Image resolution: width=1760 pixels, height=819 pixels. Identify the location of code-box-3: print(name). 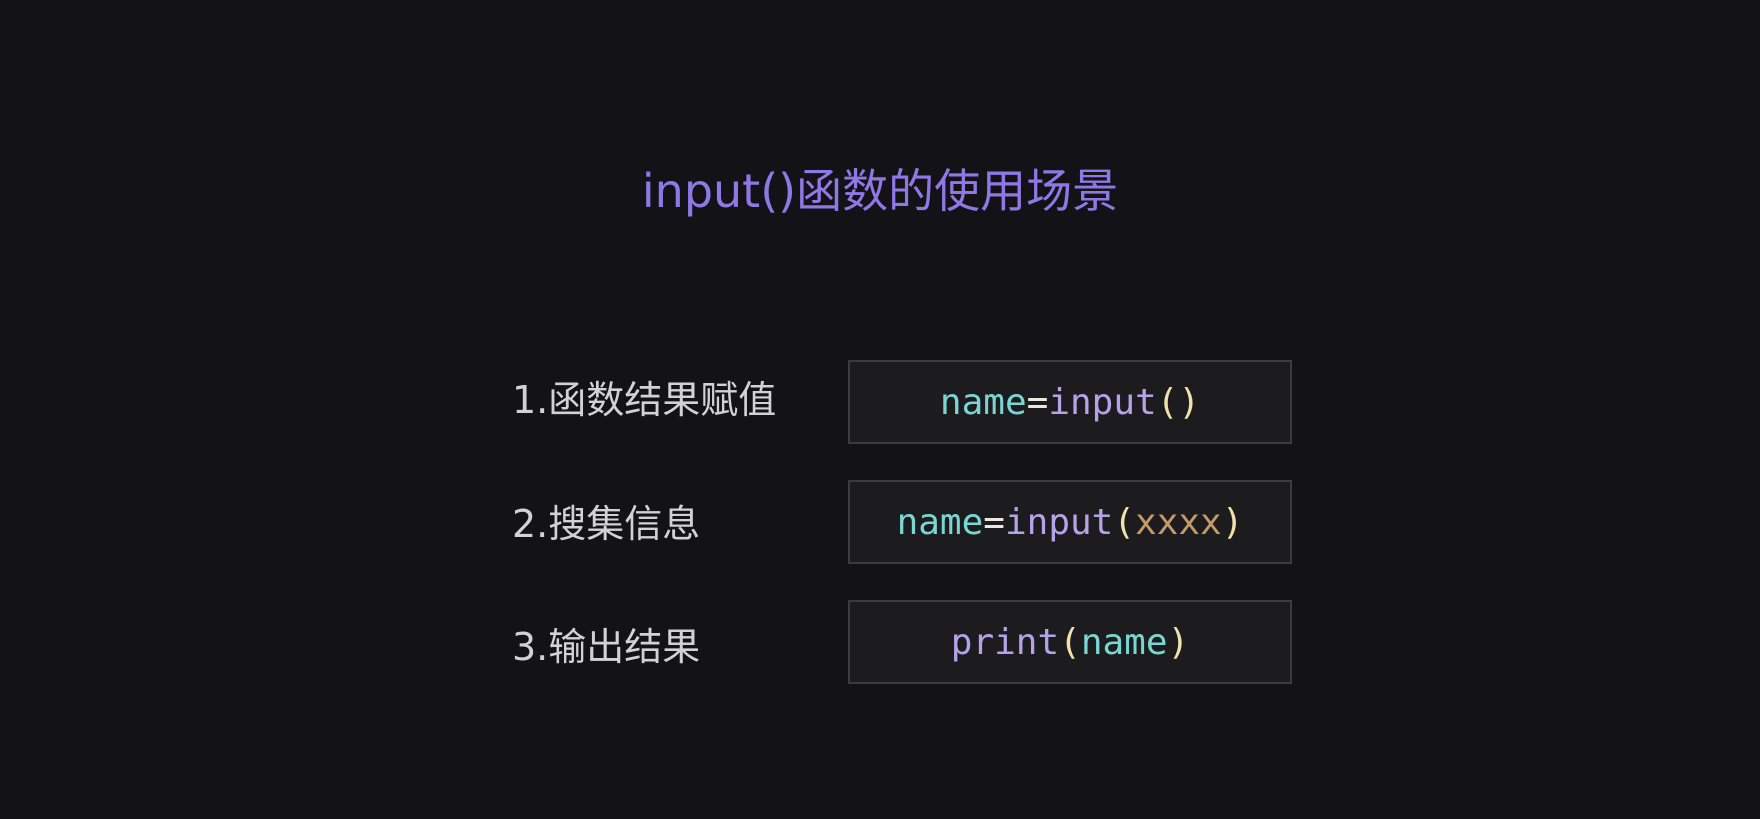
(1070, 642).